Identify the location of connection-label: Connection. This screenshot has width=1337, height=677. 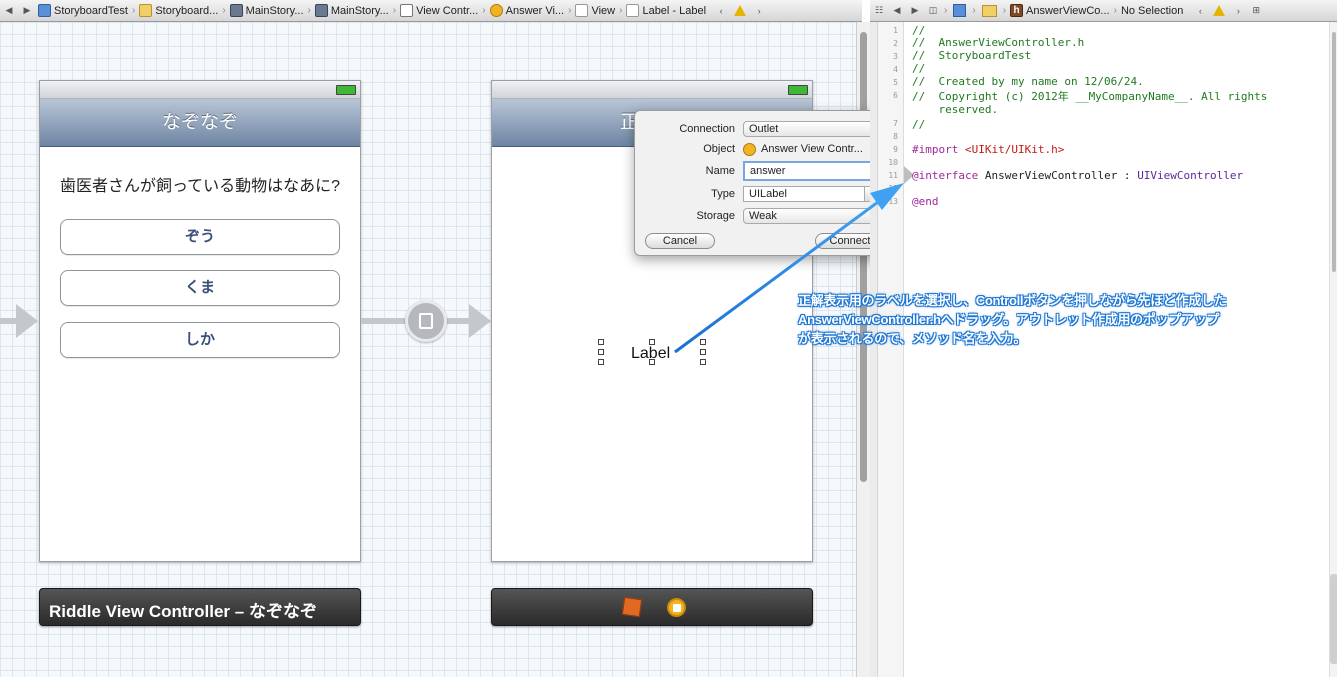
(707, 129).